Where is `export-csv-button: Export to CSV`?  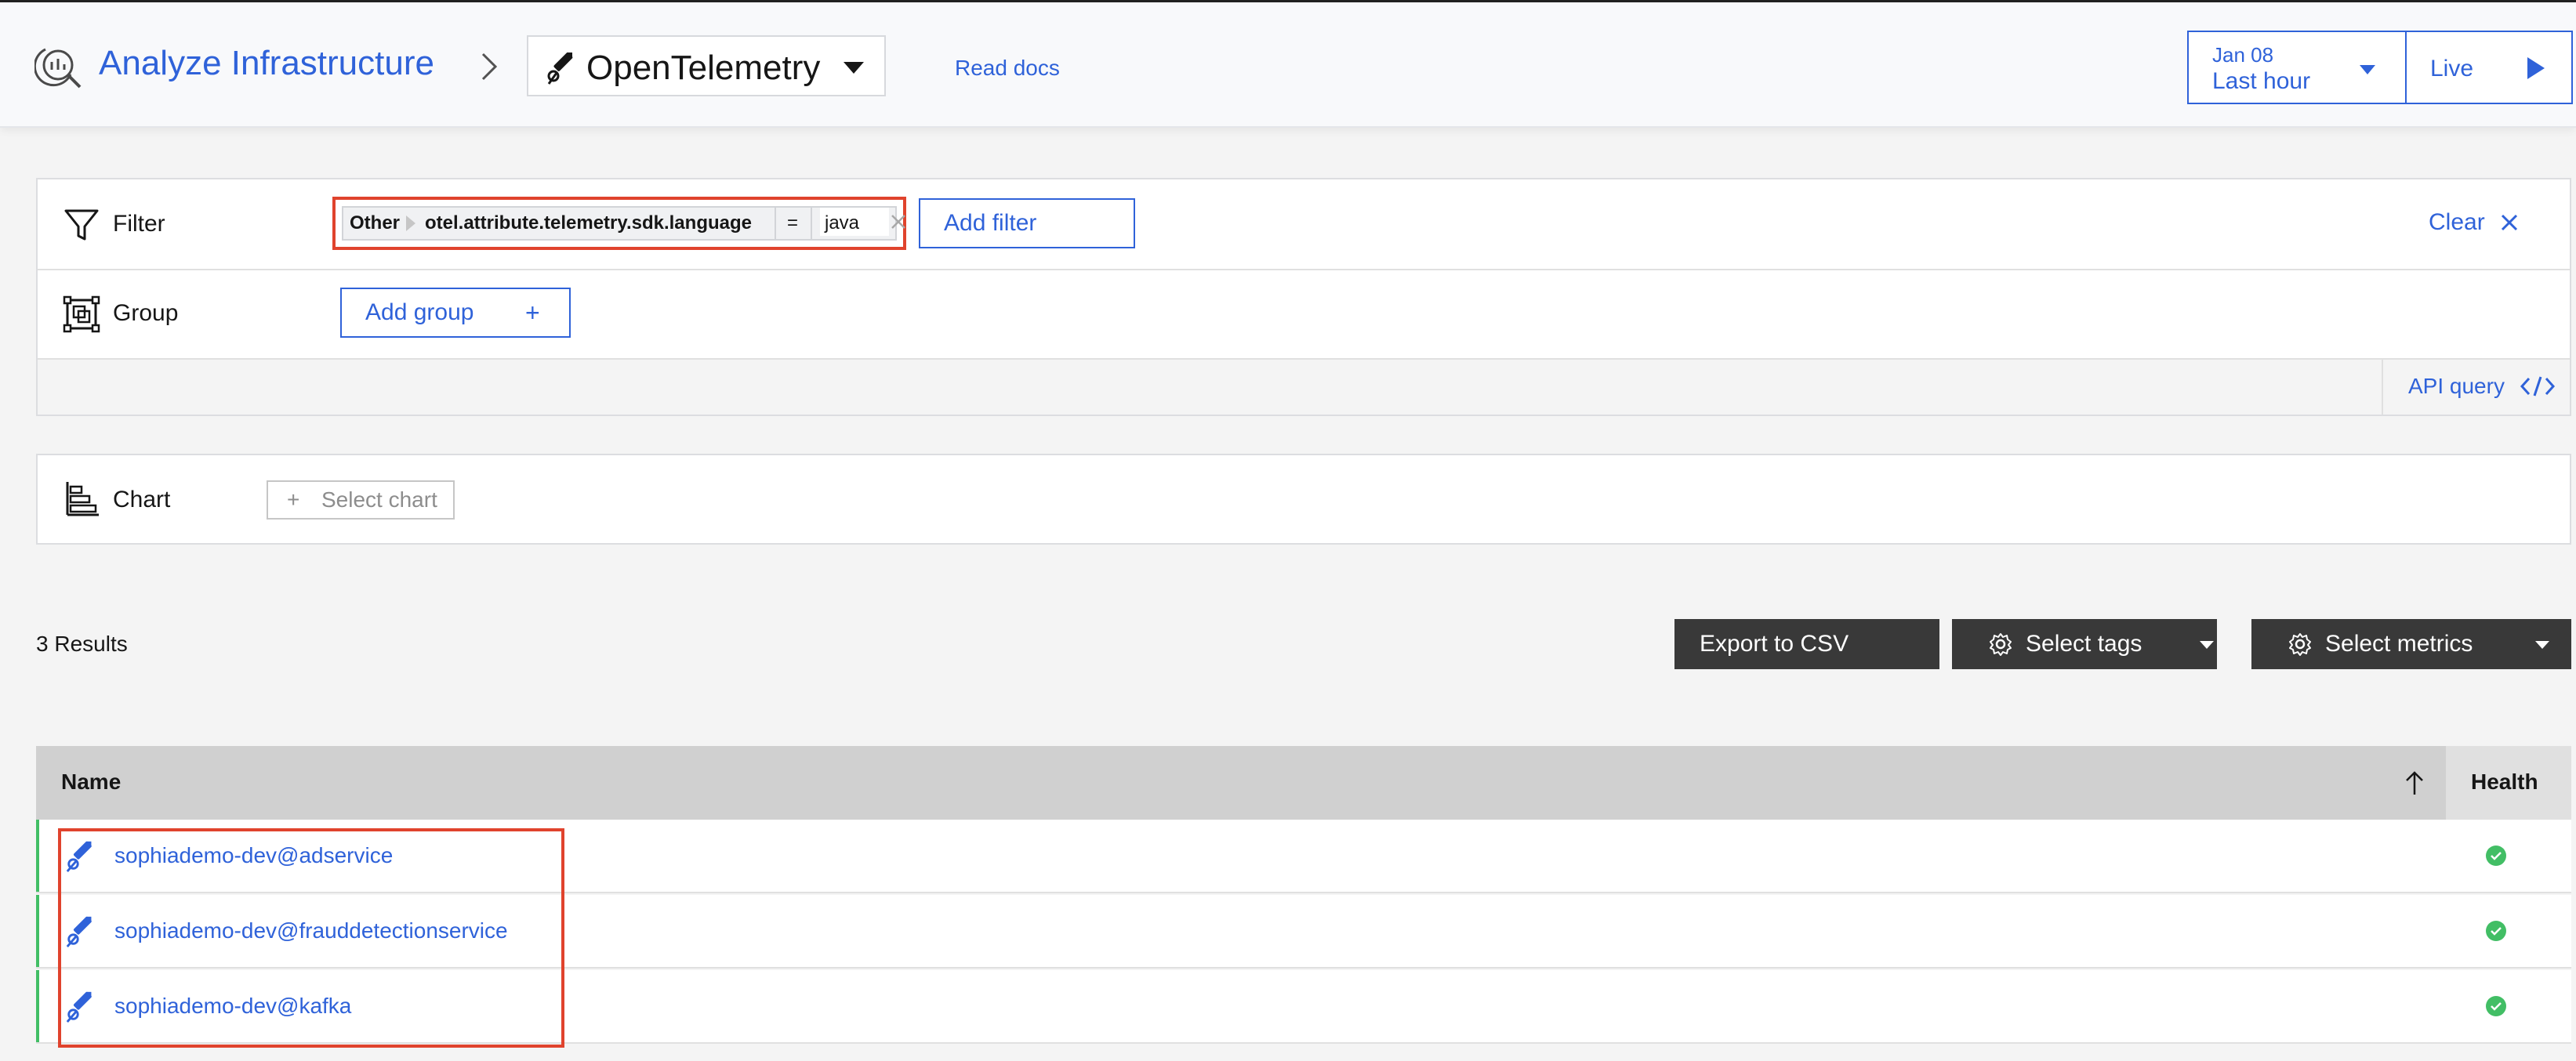 export-csv-button: Export to CSV is located at coordinates (1807, 644).